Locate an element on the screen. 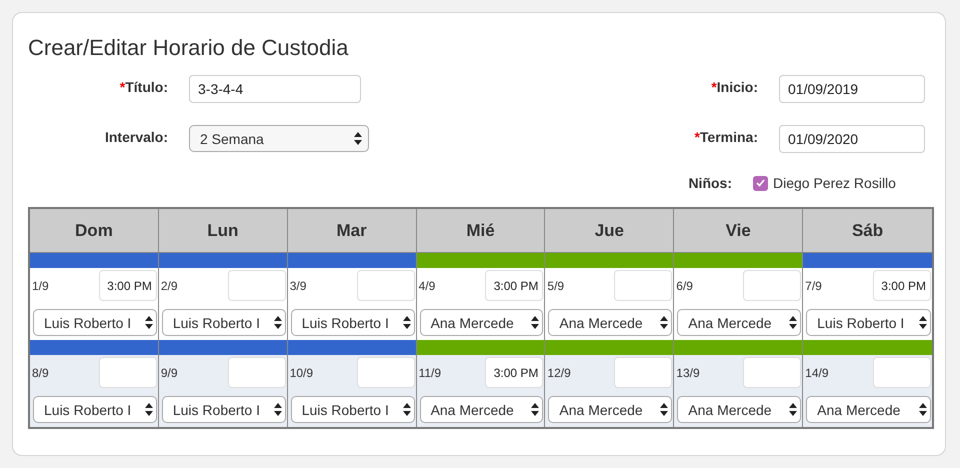 The width and height of the screenshot is (960, 468). date-label: 2/9 is located at coordinates (169, 285).